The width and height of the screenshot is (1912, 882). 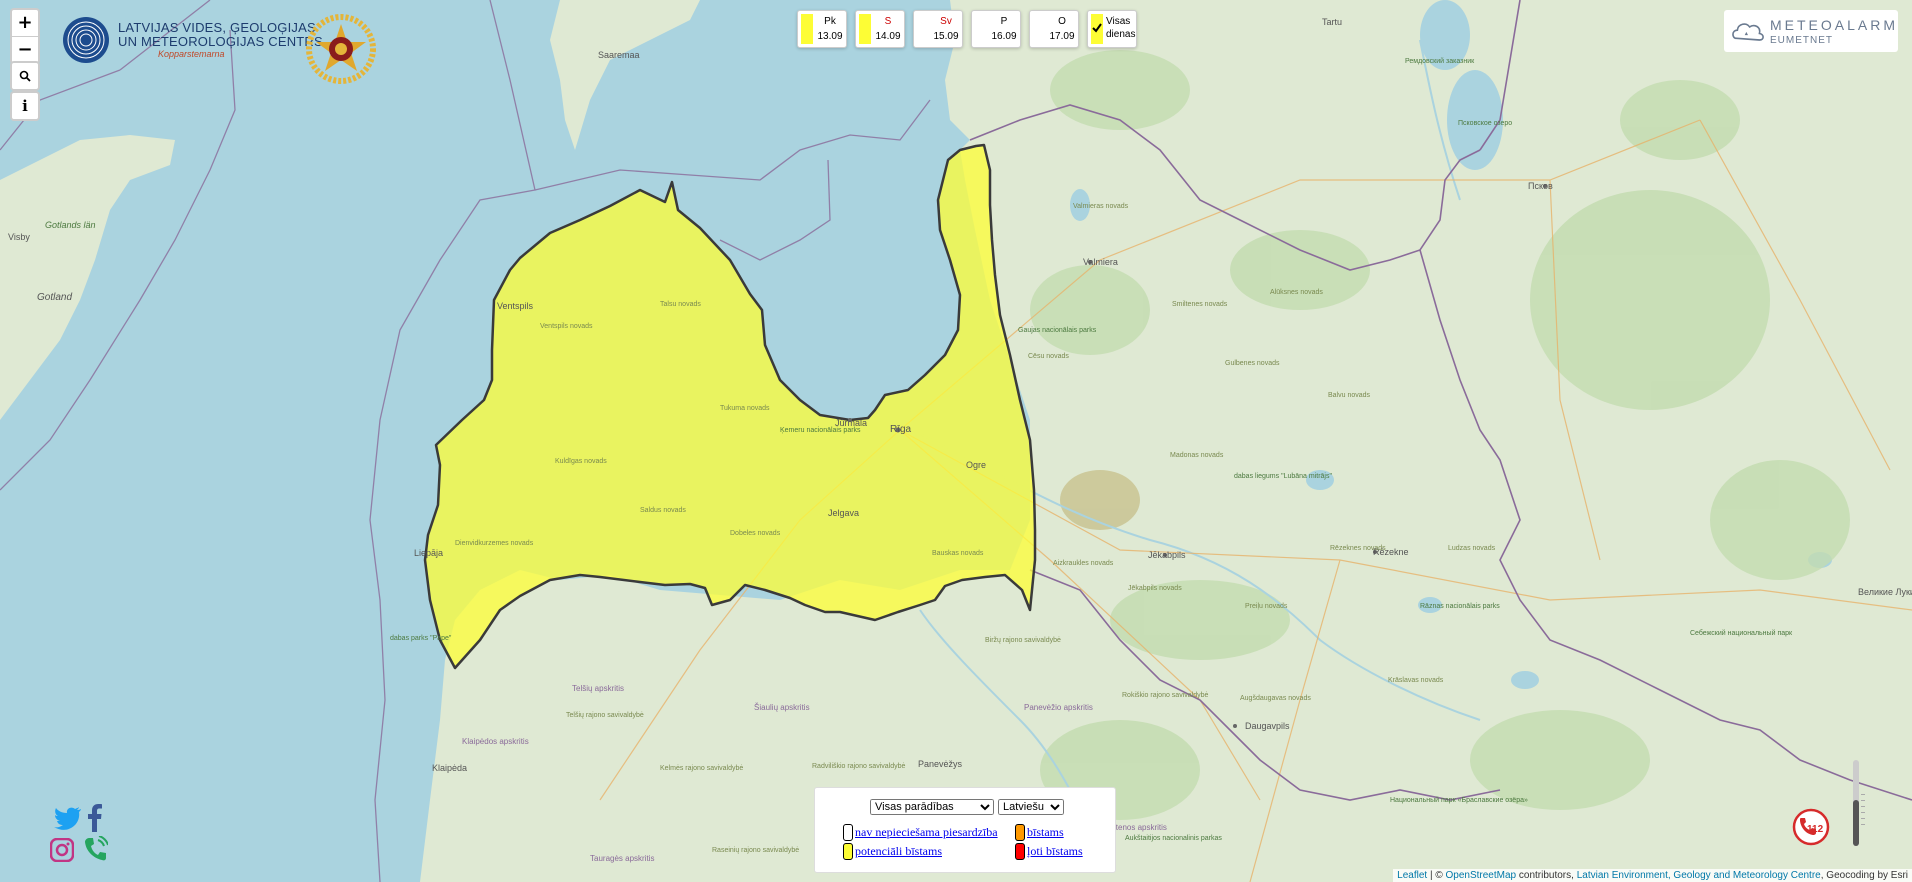 I want to click on twitter-icon, so click(x=68, y=818).